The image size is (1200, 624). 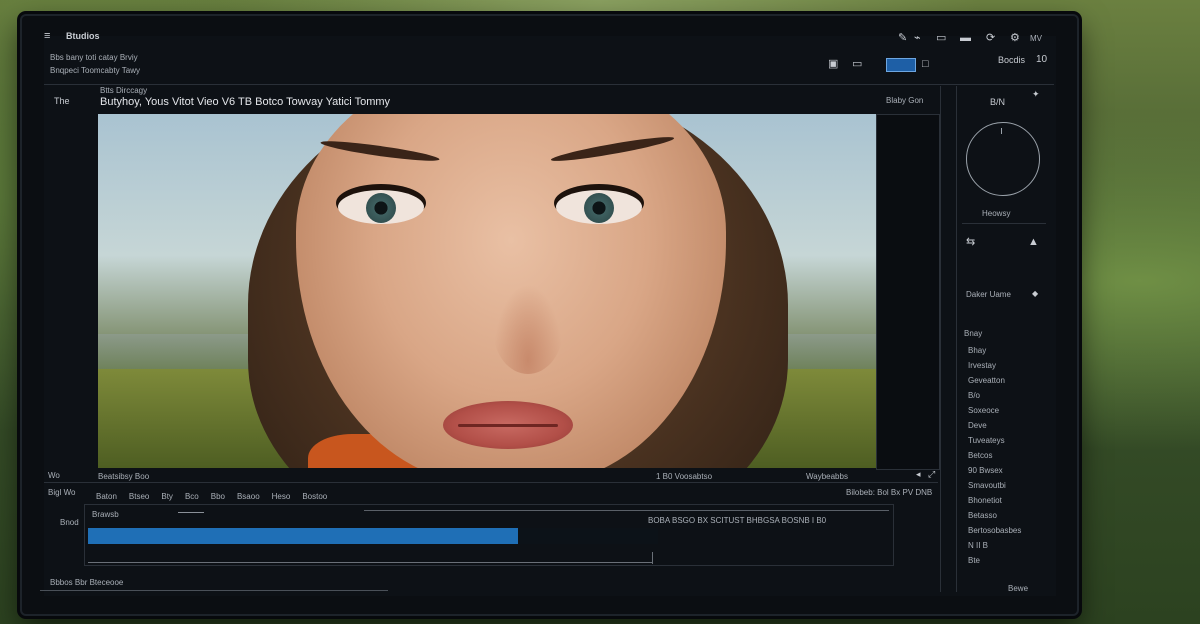 I want to click on item-dropdown-icon: ◆, so click(x=1035, y=294).